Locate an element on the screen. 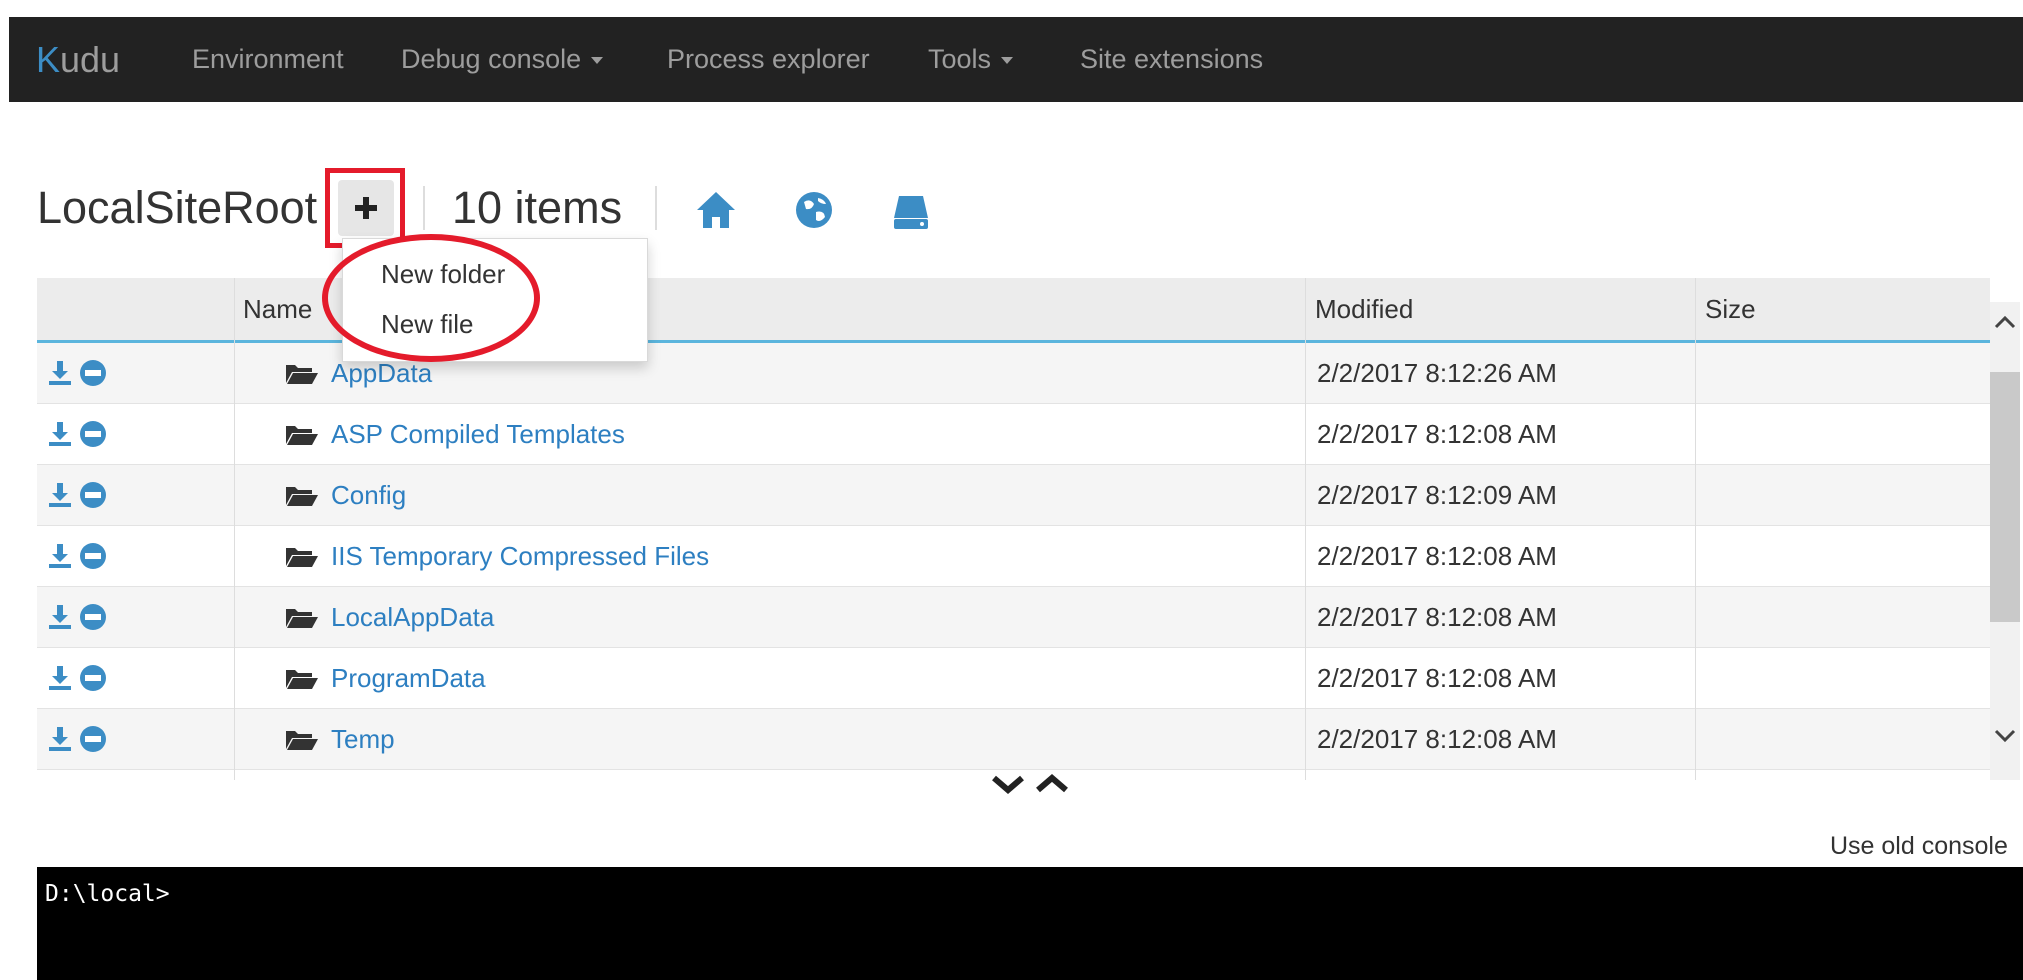 The image size is (2023, 980). nav-tools: Tools is located at coordinates (971, 59).